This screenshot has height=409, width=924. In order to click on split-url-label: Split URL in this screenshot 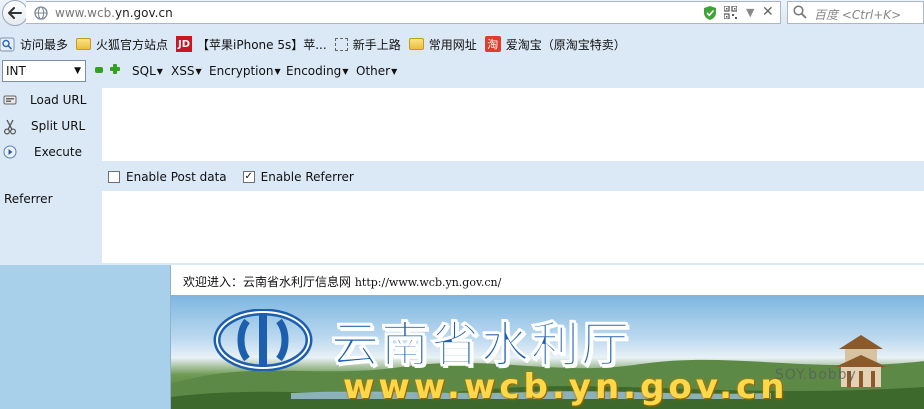, I will do `click(58, 126)`.